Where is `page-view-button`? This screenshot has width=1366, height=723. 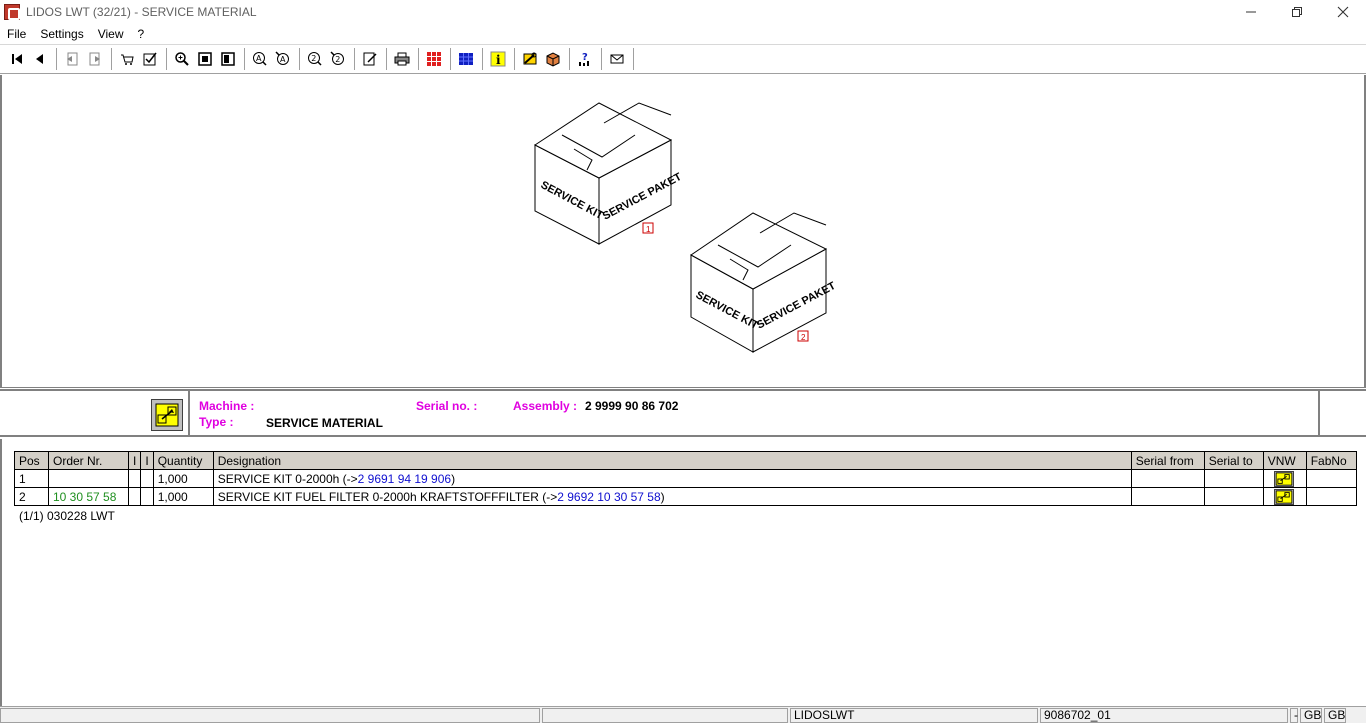 page-view-button is located at coordinates (205, 59).